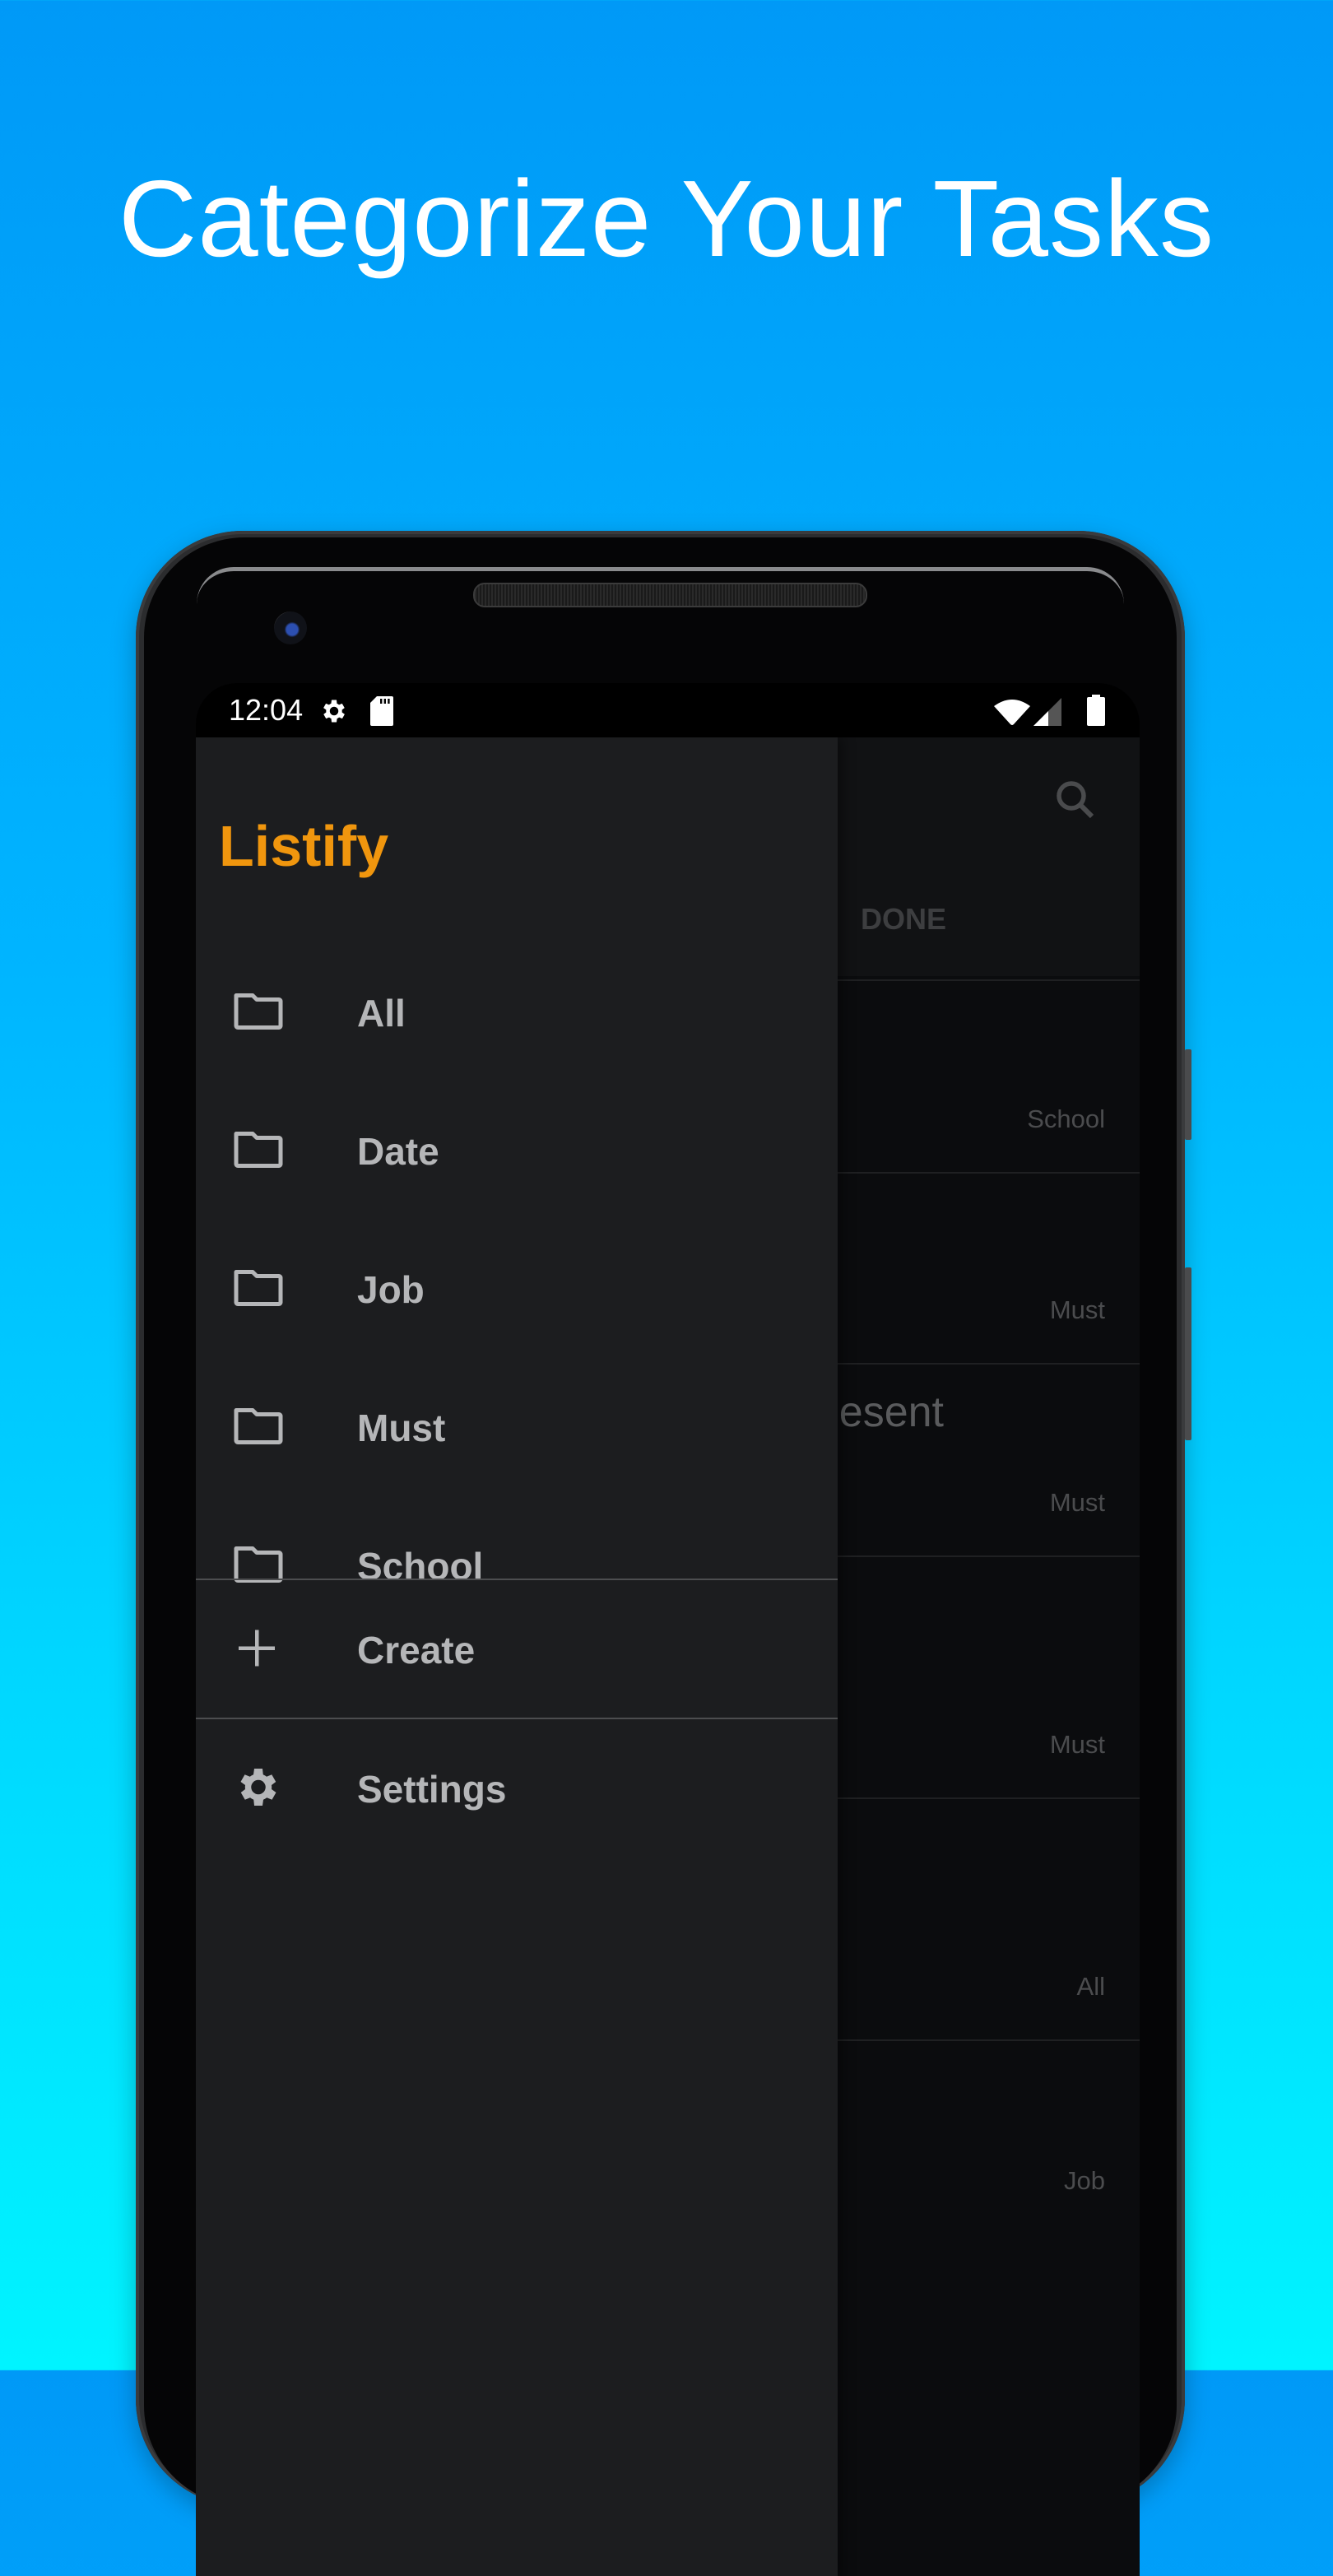 The image size is (1333, 2576). What do you see at coordinates (1012, 714) in the screenshot?
I see `wifi-icon` at bounding box center [1012, 714].